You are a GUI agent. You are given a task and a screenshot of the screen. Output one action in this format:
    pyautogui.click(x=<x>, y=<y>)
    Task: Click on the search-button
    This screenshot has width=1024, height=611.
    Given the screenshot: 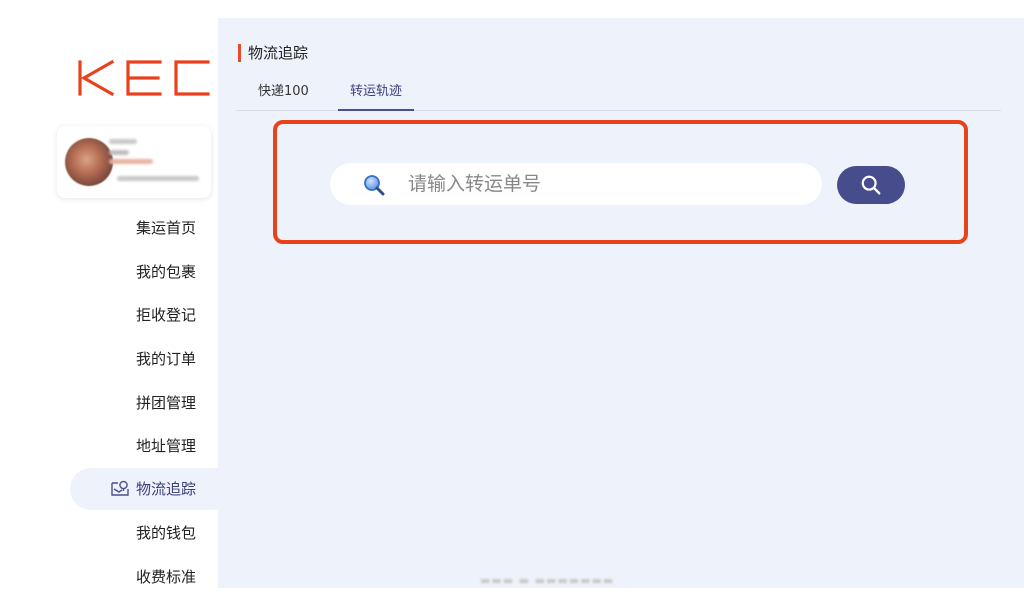 What is the action you would take?
    pyautogui.click(x=871, y=185)
    